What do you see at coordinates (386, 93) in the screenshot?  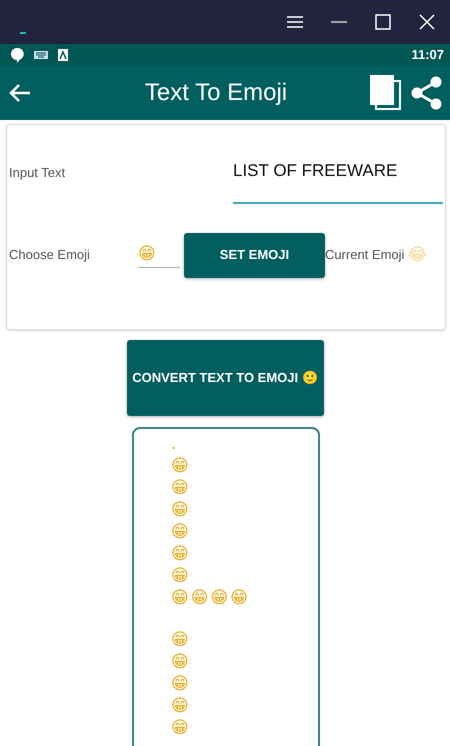 I see `copy-button` at bounding box center [386, 93].